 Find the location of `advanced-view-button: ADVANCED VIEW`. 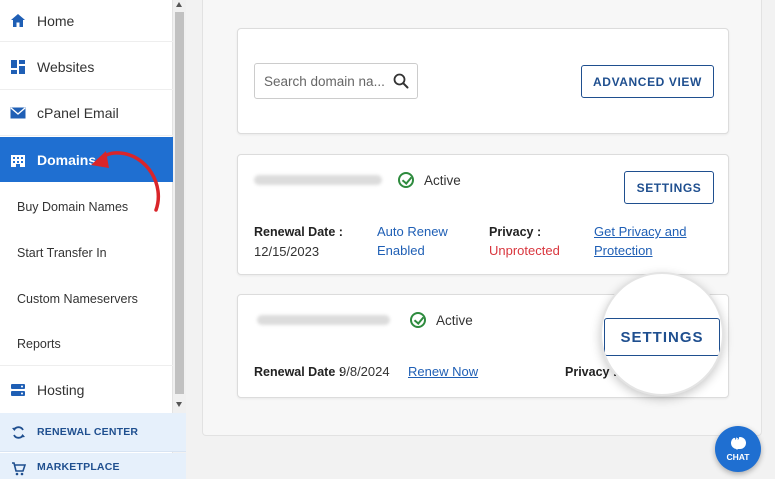

advanced-view-button: ADVANCED VIEW is located at coordinates (647, 81).